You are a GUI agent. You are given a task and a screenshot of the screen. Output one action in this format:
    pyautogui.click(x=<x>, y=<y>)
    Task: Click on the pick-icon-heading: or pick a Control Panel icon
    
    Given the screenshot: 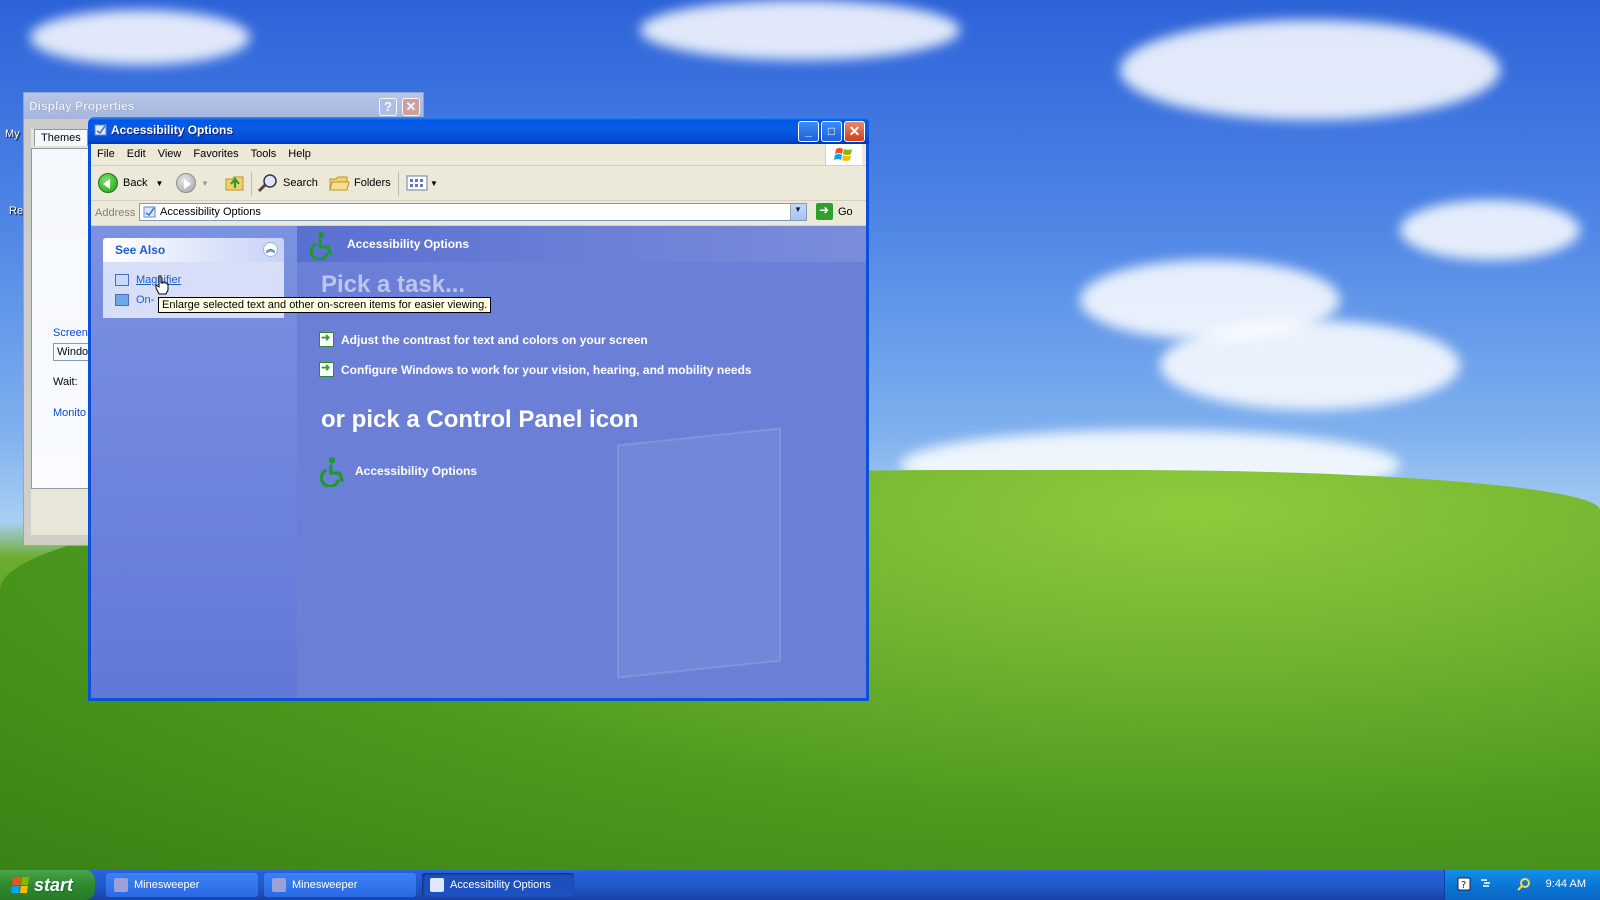 What is the action you would take?
    pyautogui.click(x=480, y=419)
    